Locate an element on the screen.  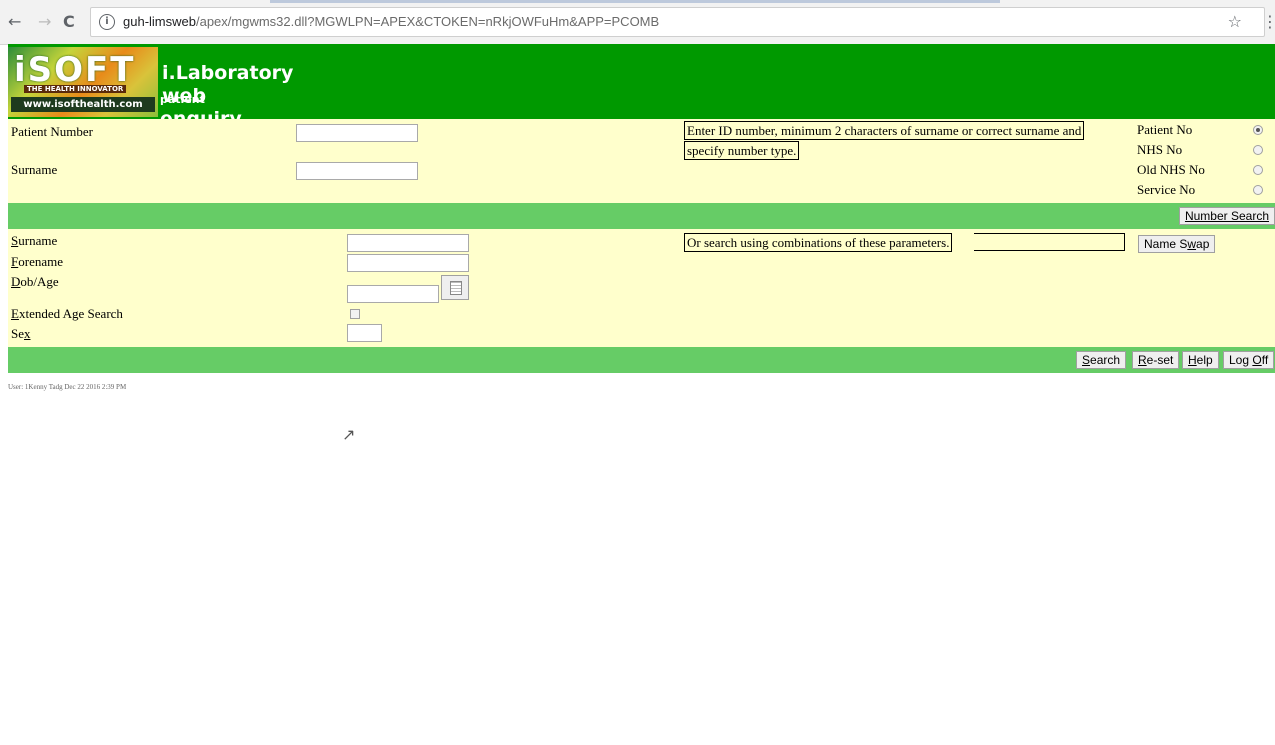
number-search-bar: Number Search is located at coordinates (641, 216).